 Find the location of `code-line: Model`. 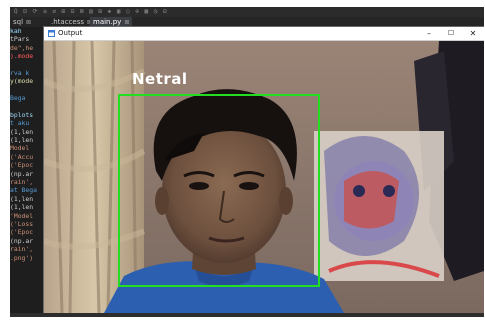

code-line: Model is located at coordinates (20, 148).